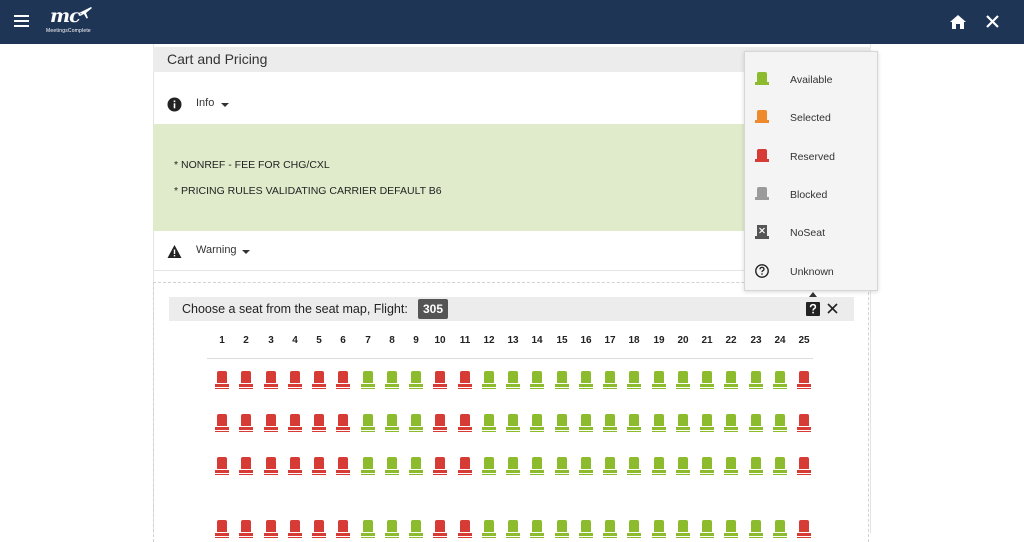  What do you see at coordinates (812, 117) in the screenshot?
I see `legend-item-selected: Selected` at bounding box center [812, 117].